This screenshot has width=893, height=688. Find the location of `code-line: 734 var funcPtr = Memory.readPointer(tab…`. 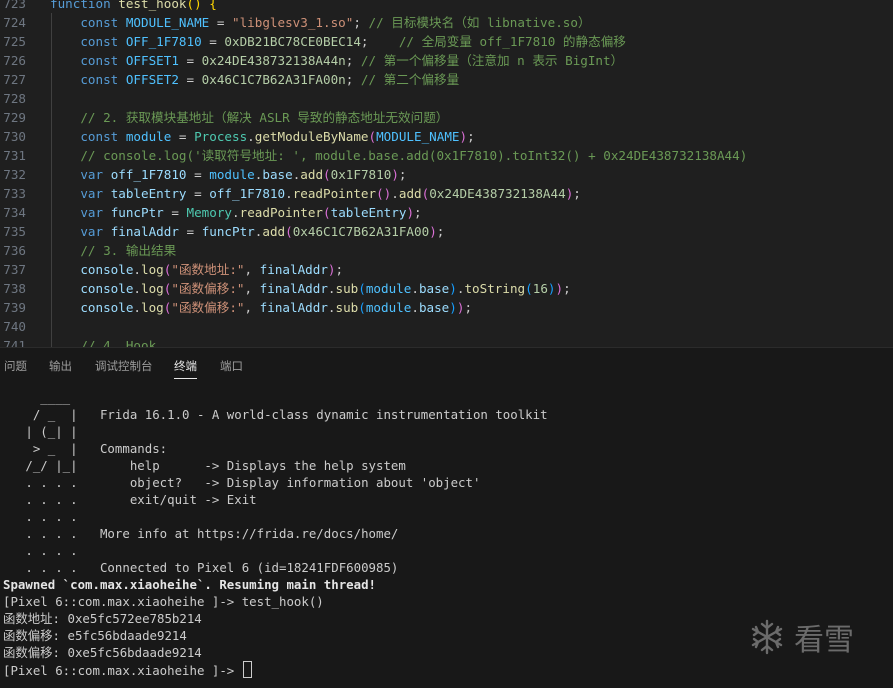

code-line: 734 var funcPtr = Memory.readPointer(tab… is located at coordinates (446, 212).